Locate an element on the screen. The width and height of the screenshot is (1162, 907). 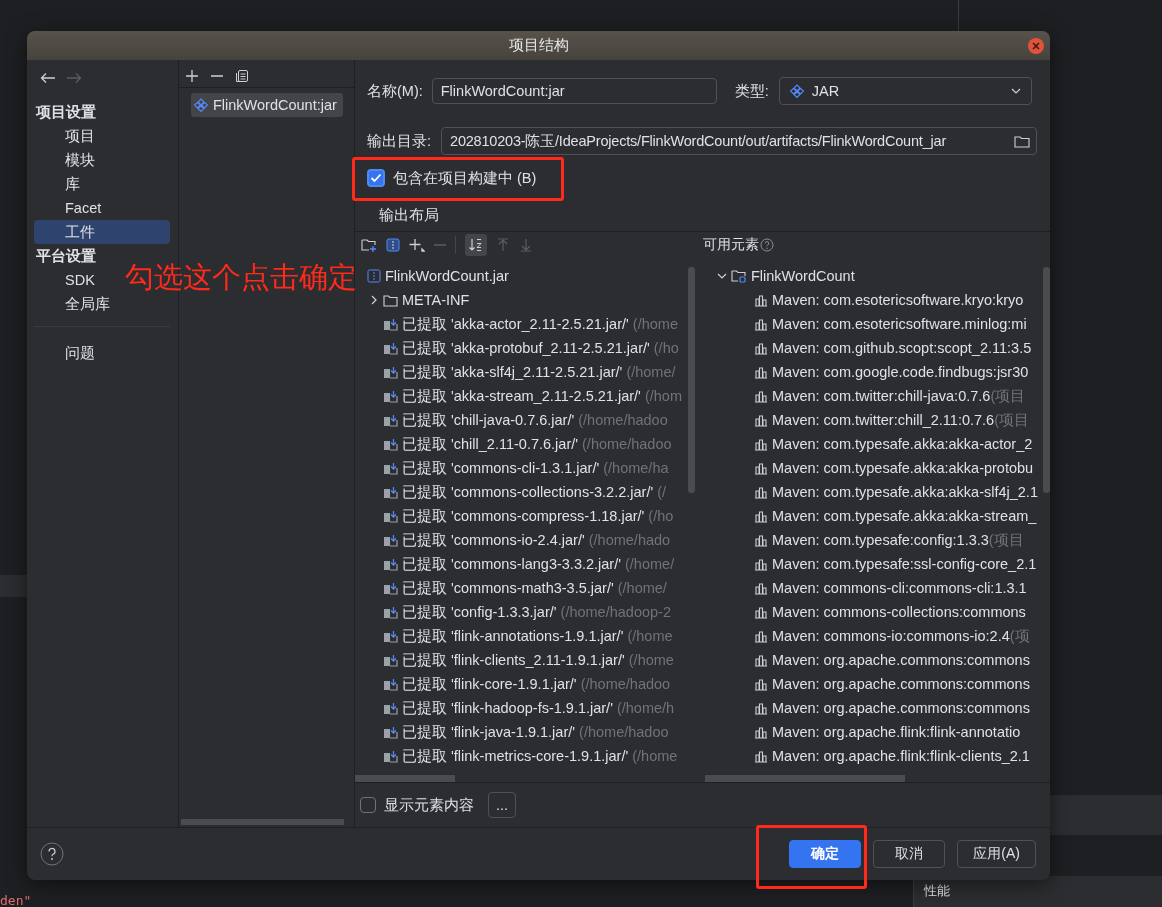
tree-item: 已提取 'chill_2.11-0.7.6.jar/' (/home/hadoo is located at coordinates (528, 444).